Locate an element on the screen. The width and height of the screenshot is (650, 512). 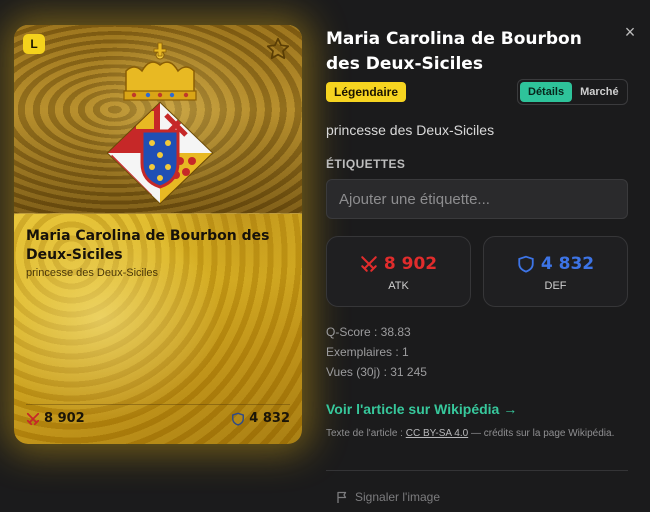
card-def-stat: 4 832 is located at coordinates (260, 418).